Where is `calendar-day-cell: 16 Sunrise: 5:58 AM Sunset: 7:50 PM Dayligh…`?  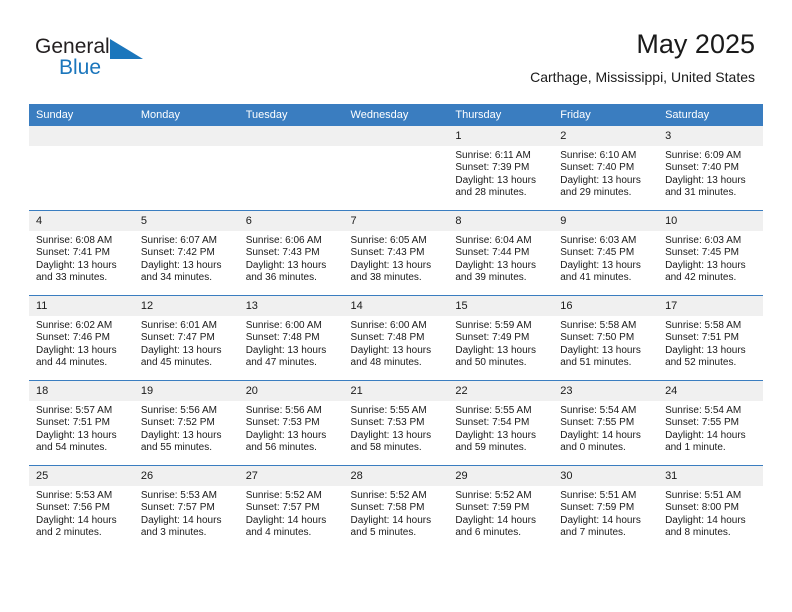
calendar-day-cell: 16 Sunrise: 5:58 AM Sunset: 7:50 PM Dayligh… is located at coordinates (606, 338).